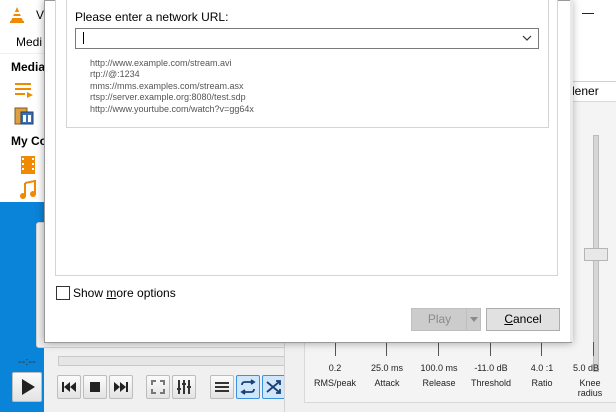 This screenshot has height=412, width=616. I want to click on effects-header-area, so click(594, 53).